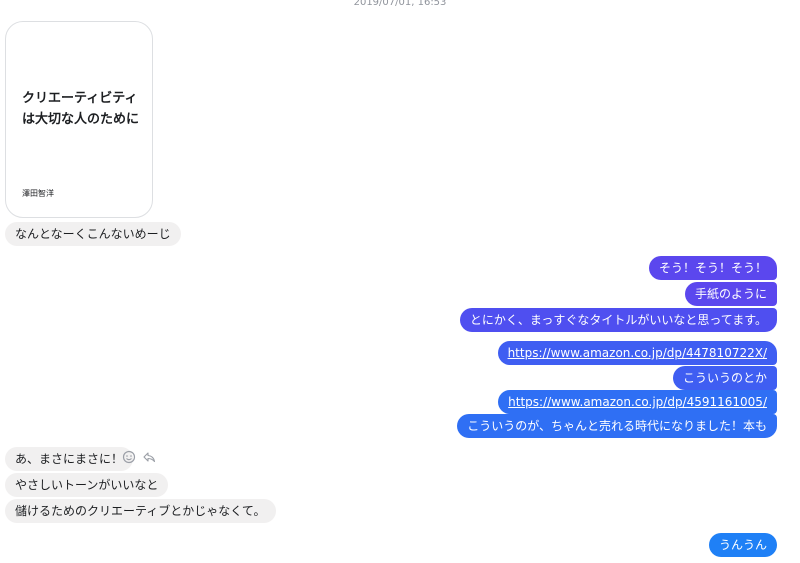 The width and height of the screenshot is (800, 563). I want to click on book-author: 澤田智洋, so click(38, 193).